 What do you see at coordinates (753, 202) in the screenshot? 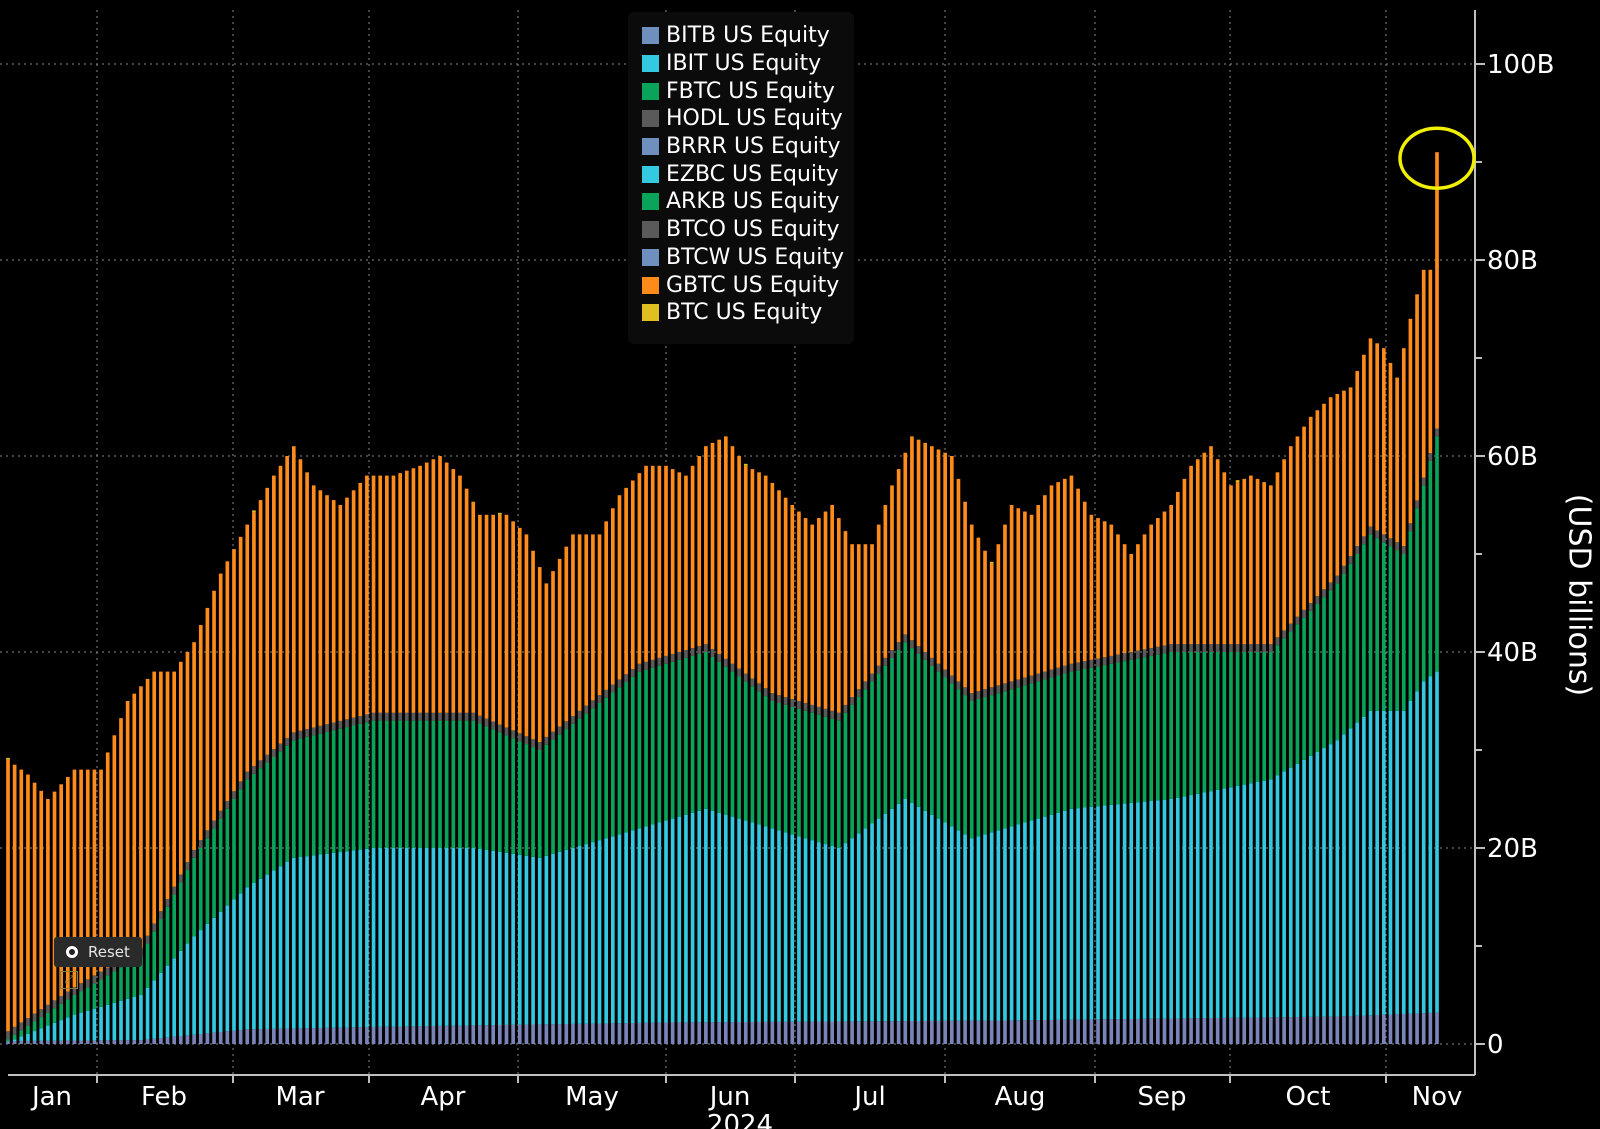
I see `legend-label: ARKB US Equity` at bounding box center [753, 202].